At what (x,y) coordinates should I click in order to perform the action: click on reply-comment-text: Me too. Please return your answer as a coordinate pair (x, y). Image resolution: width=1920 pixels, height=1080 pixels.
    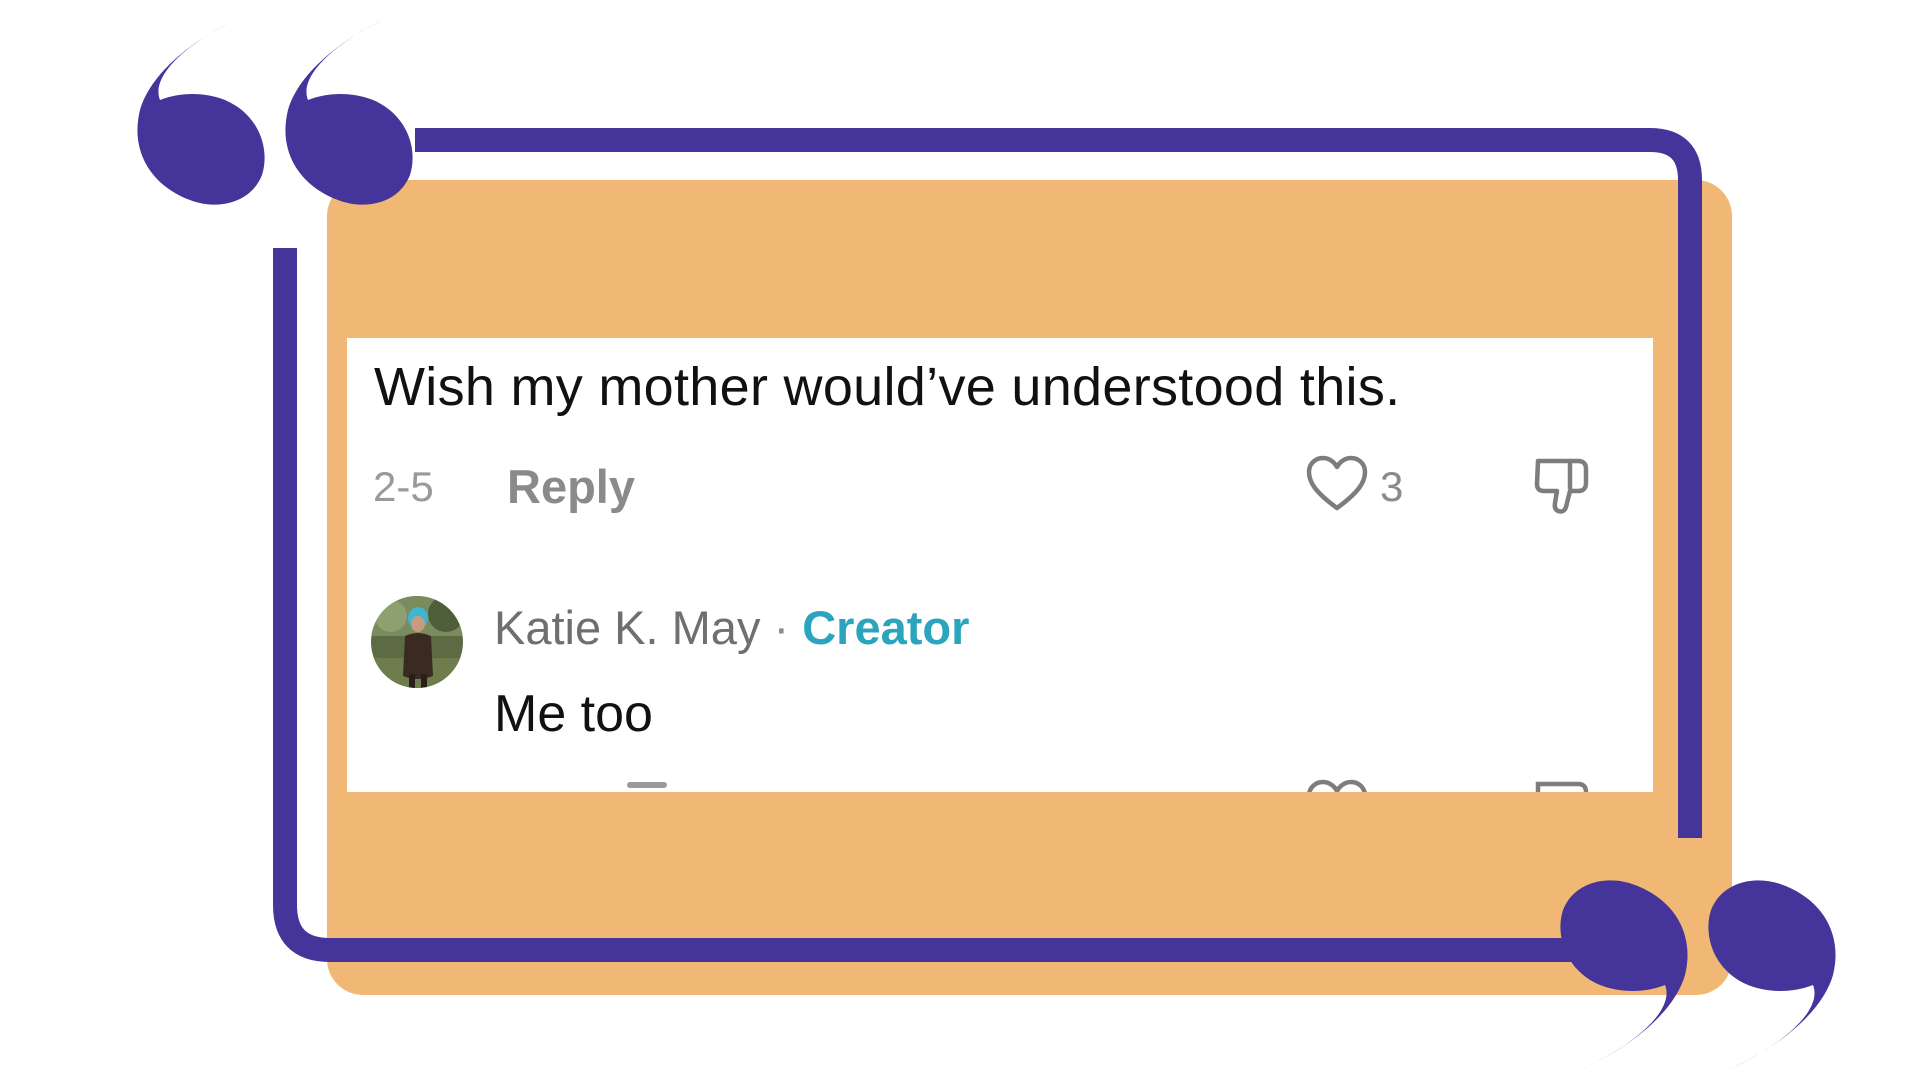
    Looking at the image, I should click on (573, 714).